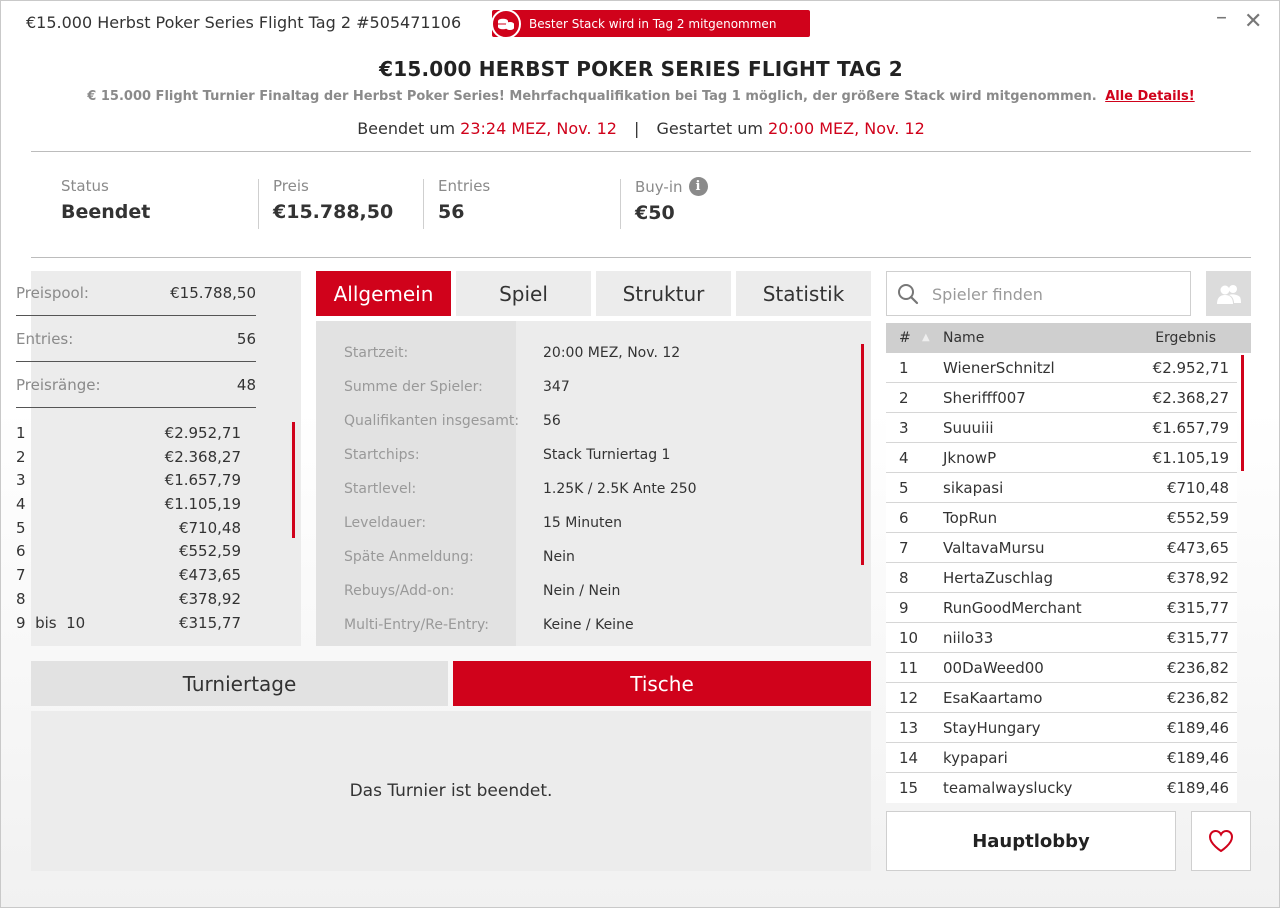 The width and height of the screenshot is (1280, 908). Describe the element at coordinates (904, 398) in the screenshot. I see `row-rank: 2` at that location.